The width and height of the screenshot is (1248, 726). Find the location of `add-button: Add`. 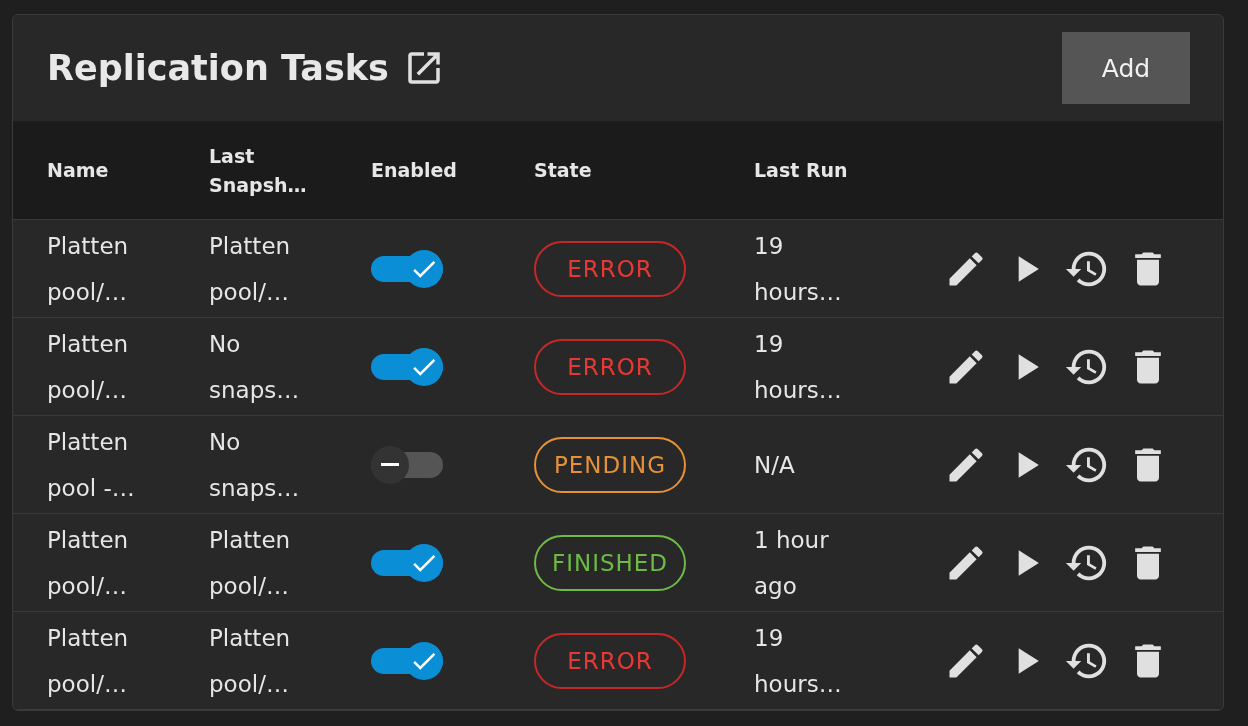

add-button: Add is located at coordinates (1126, 68).